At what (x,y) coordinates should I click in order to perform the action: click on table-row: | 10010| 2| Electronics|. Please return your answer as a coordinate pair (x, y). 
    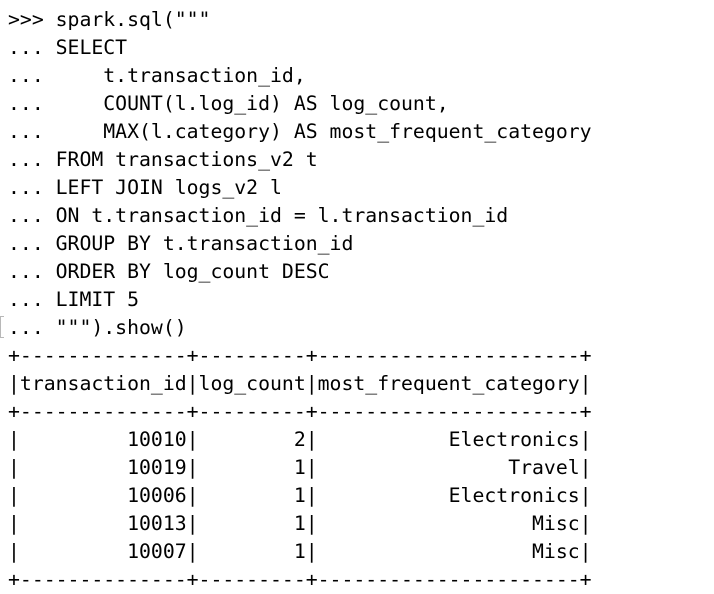
    Looking at the image, I should click on (300, 439).